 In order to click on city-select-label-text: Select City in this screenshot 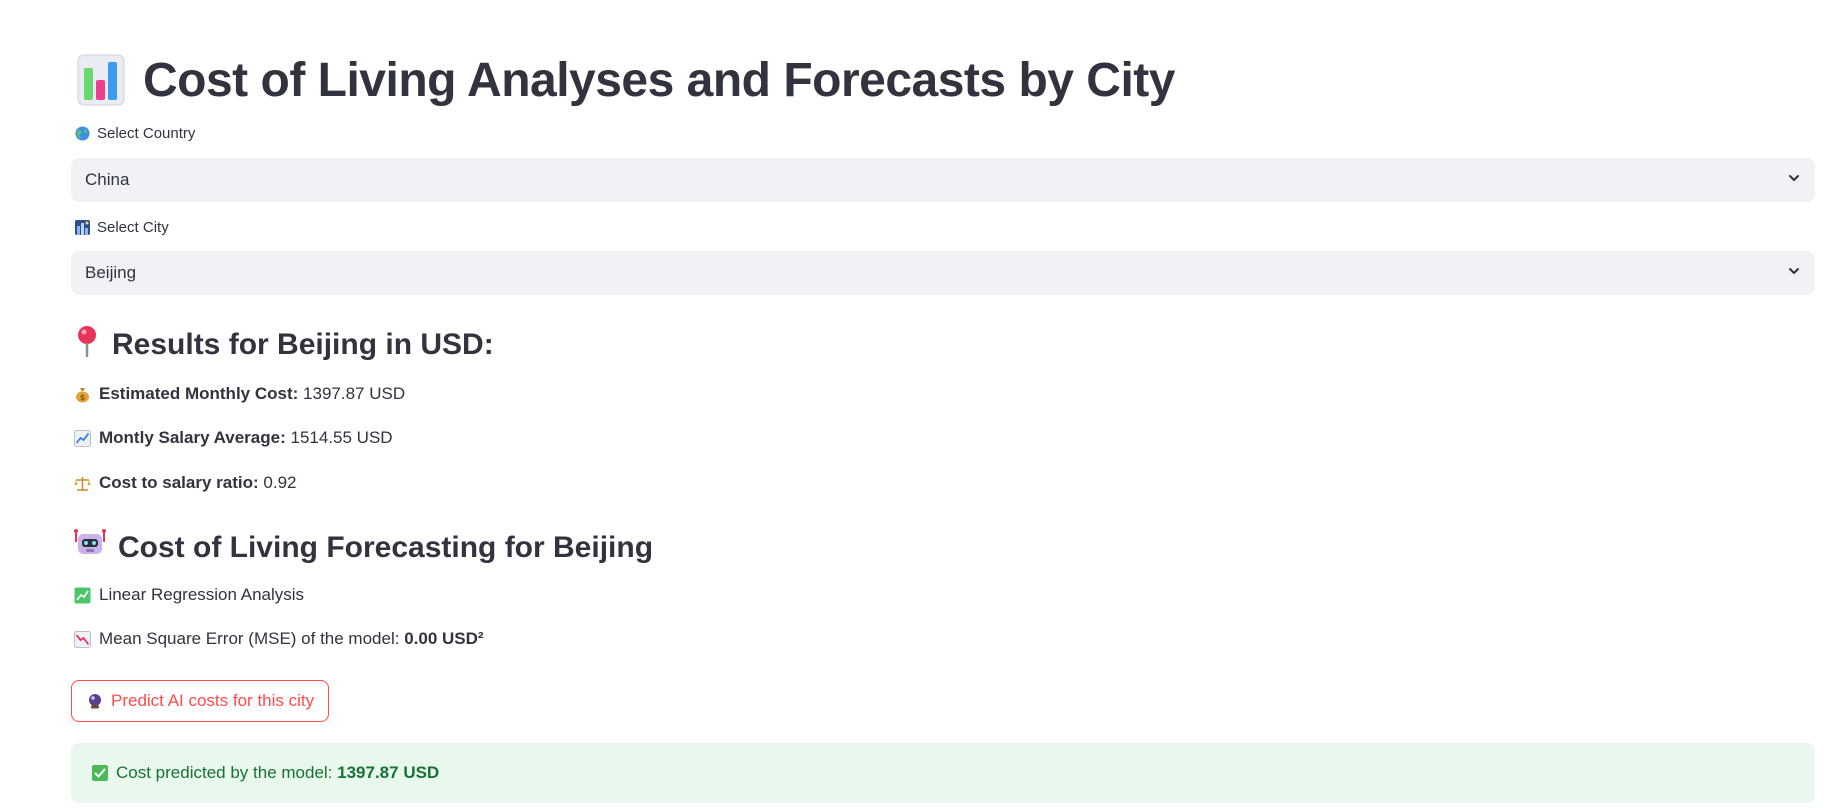, I will do `click(133, 227)`.